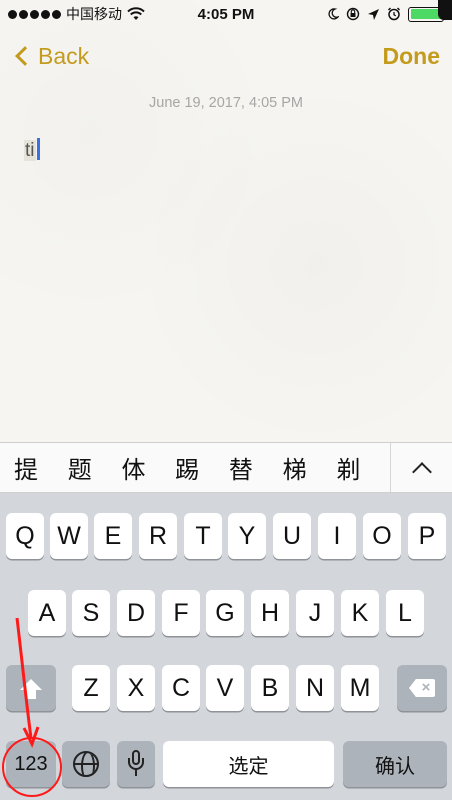 The image size is (452, 800). Describe the element at coordinates (25, 536) in the screenshot. I see `key-q: Q` at that location.